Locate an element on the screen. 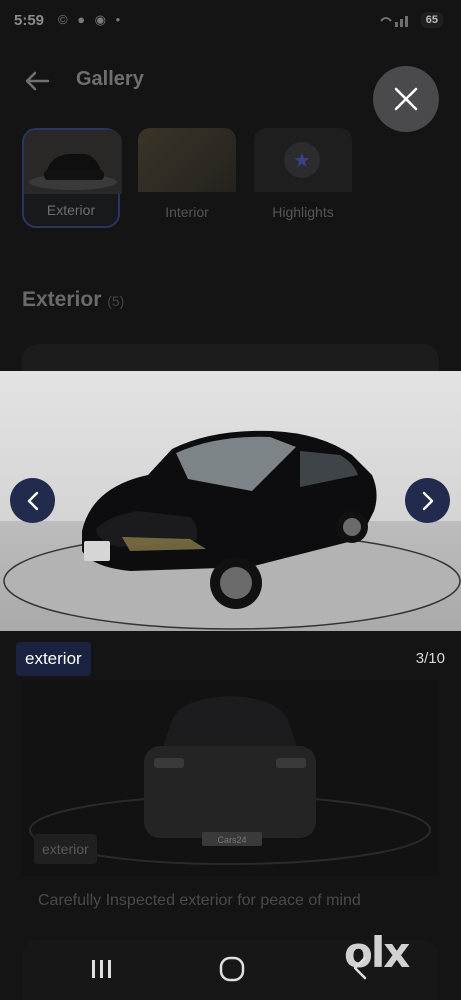 The width and height of the screenshot is (461, 1000). license-plate-text: Cars24 is located at coordinates (231, 840).